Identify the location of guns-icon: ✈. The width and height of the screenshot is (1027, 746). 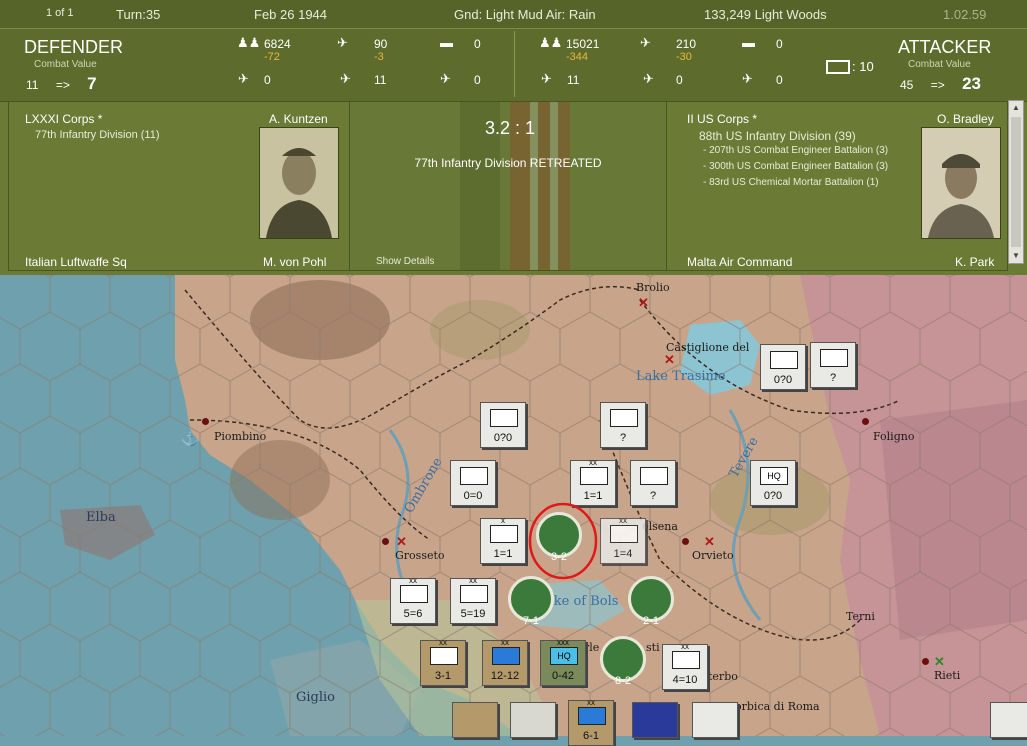
(645, 42).